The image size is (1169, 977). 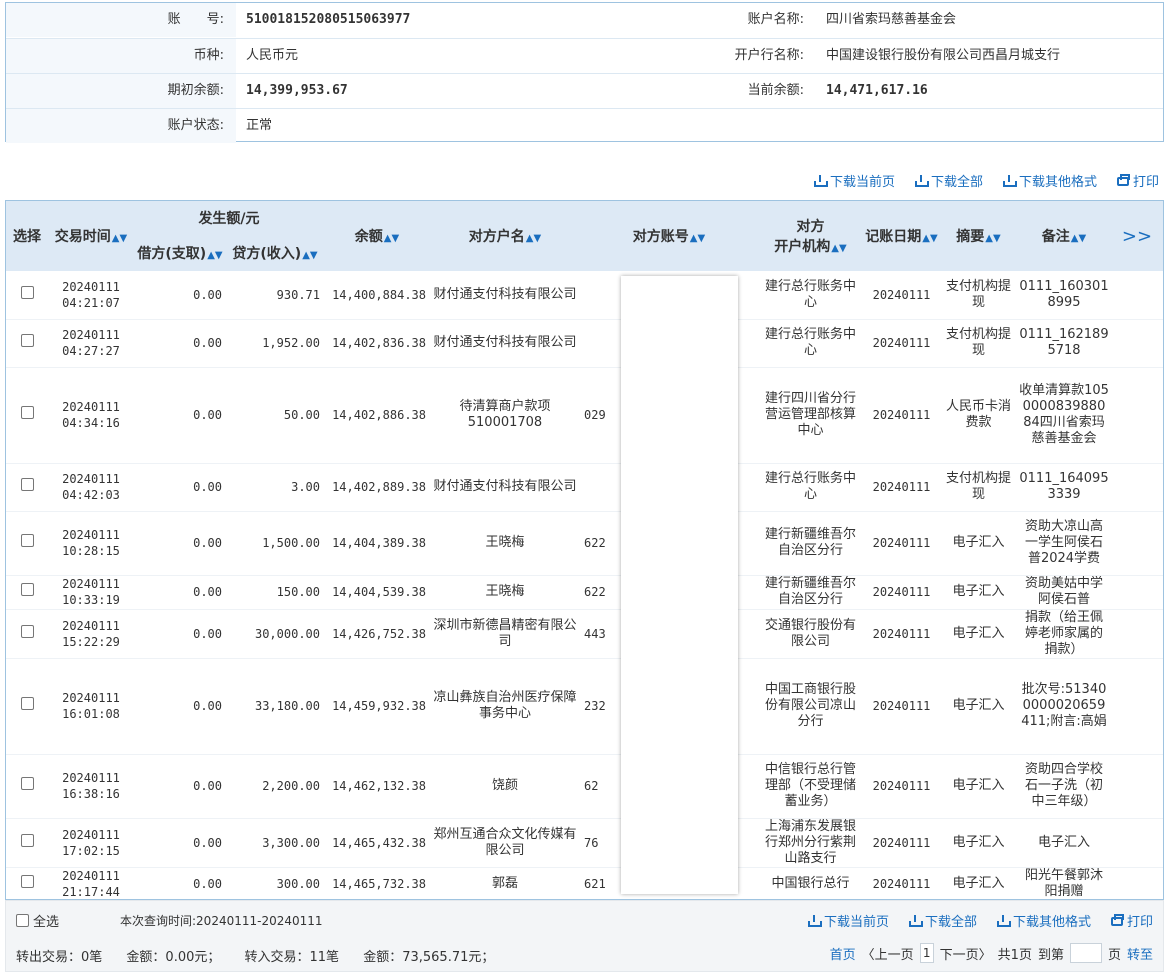 I want to click on col-post-date: 记账日期▲▼, so click(x=901, y=236).